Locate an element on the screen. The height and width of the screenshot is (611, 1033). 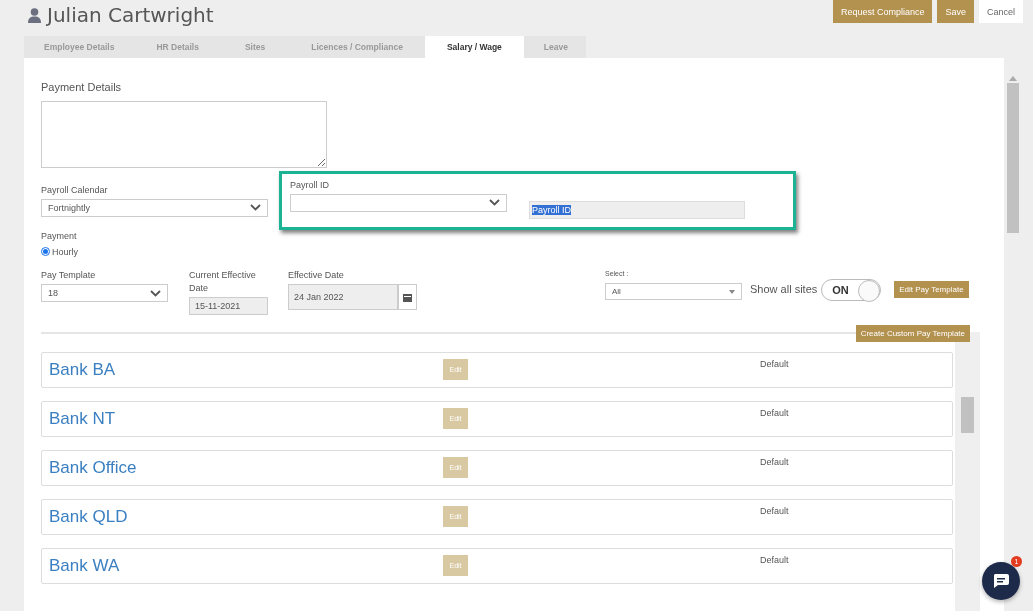
field-label: Effective Date is located at coordinates (316, 275).